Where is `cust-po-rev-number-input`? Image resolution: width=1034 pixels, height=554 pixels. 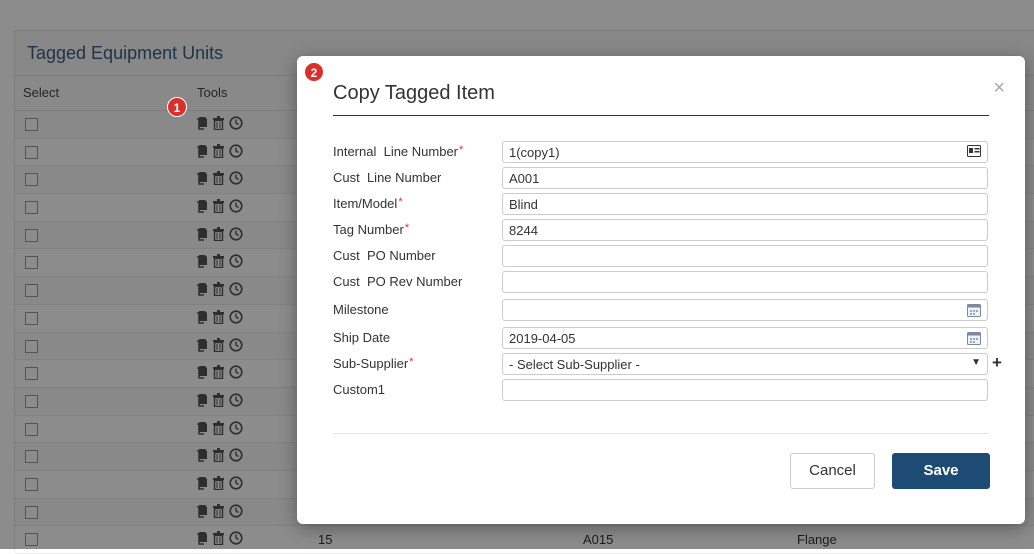 cust-po-rev-number-input is located at coordinates (745, 282).